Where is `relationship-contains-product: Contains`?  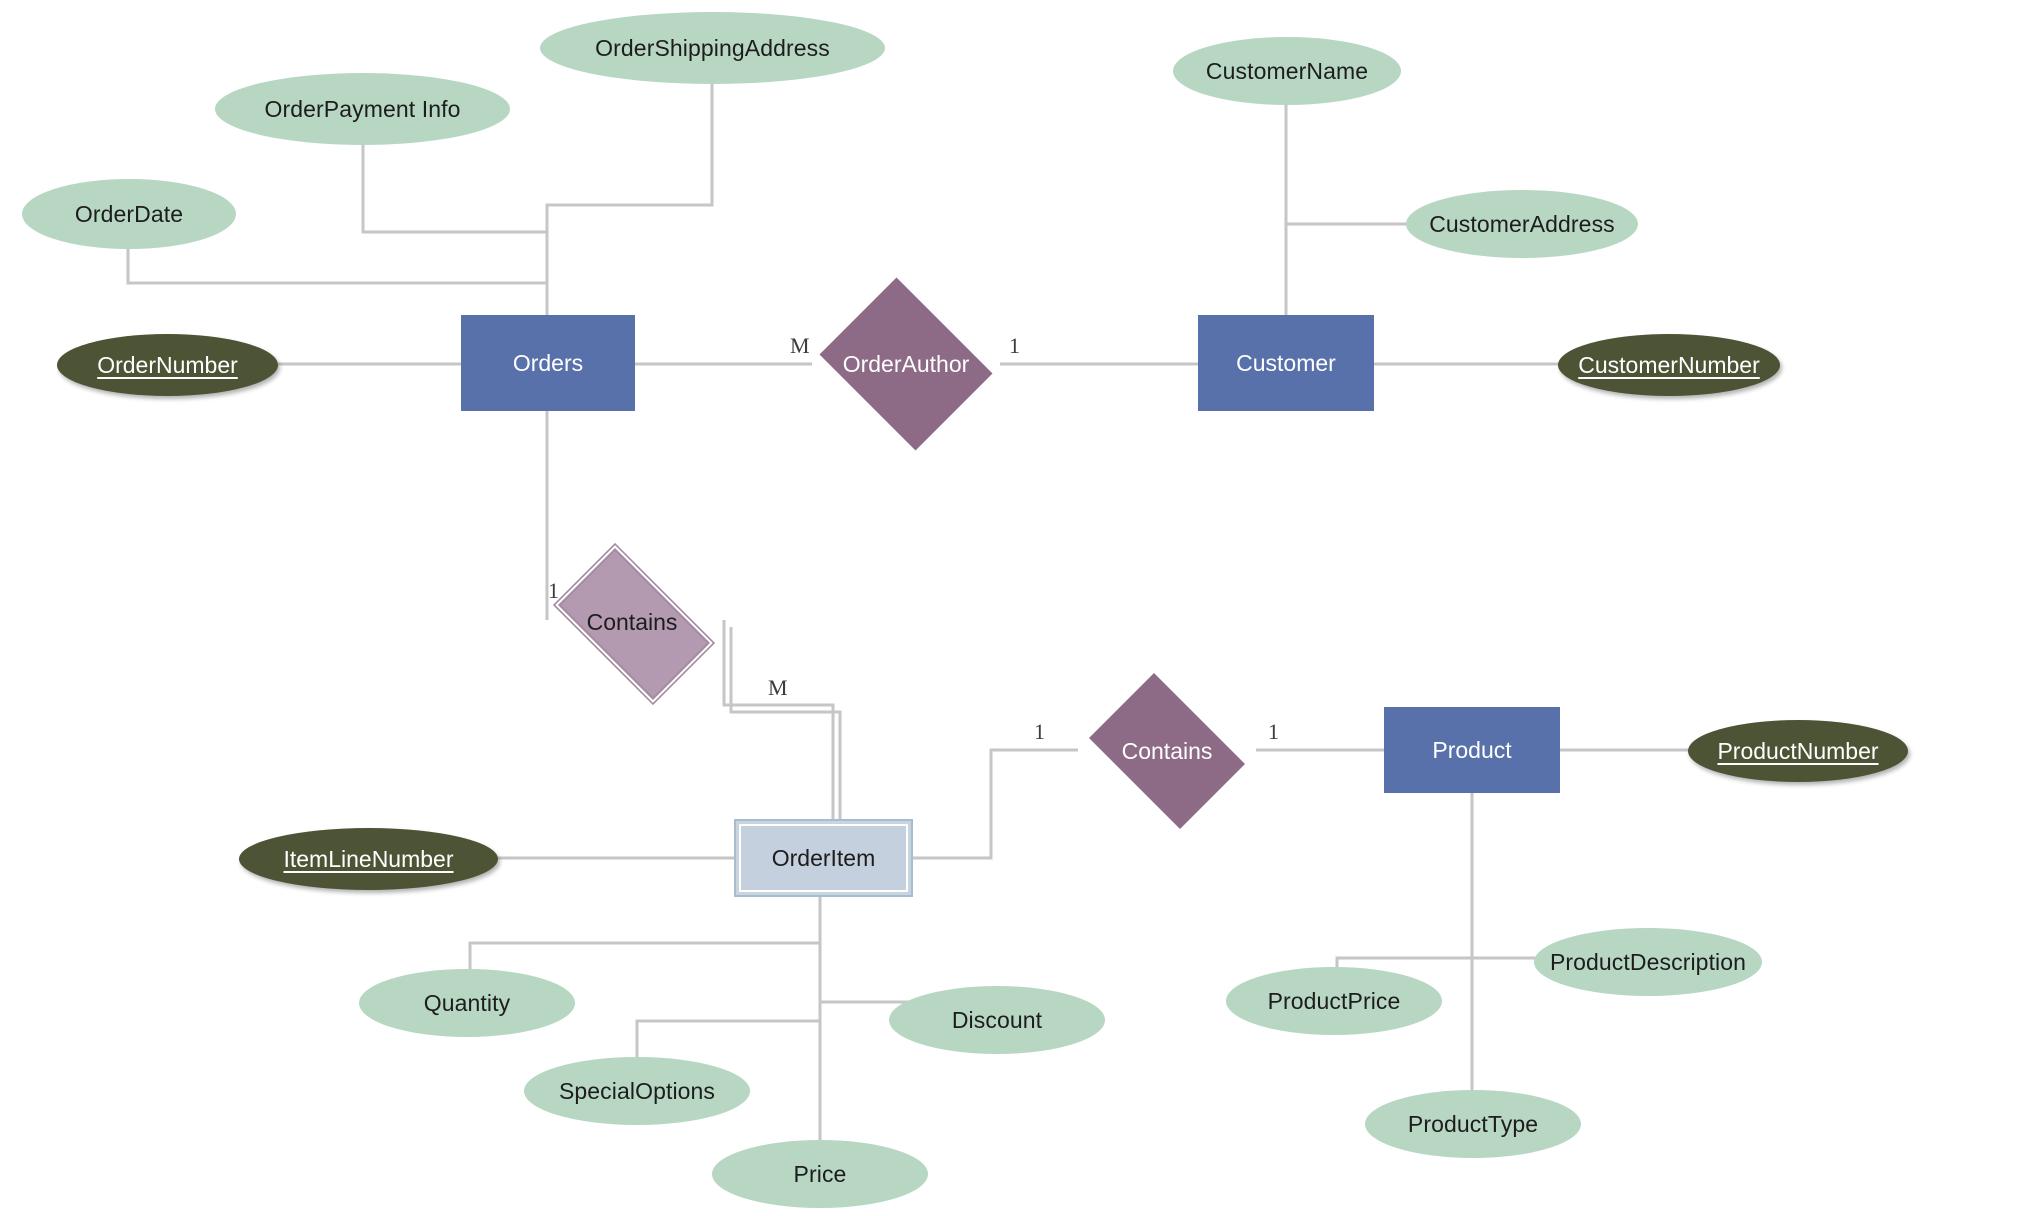 relationship-contains-product: Contains is located at coordinates (1167, 751).